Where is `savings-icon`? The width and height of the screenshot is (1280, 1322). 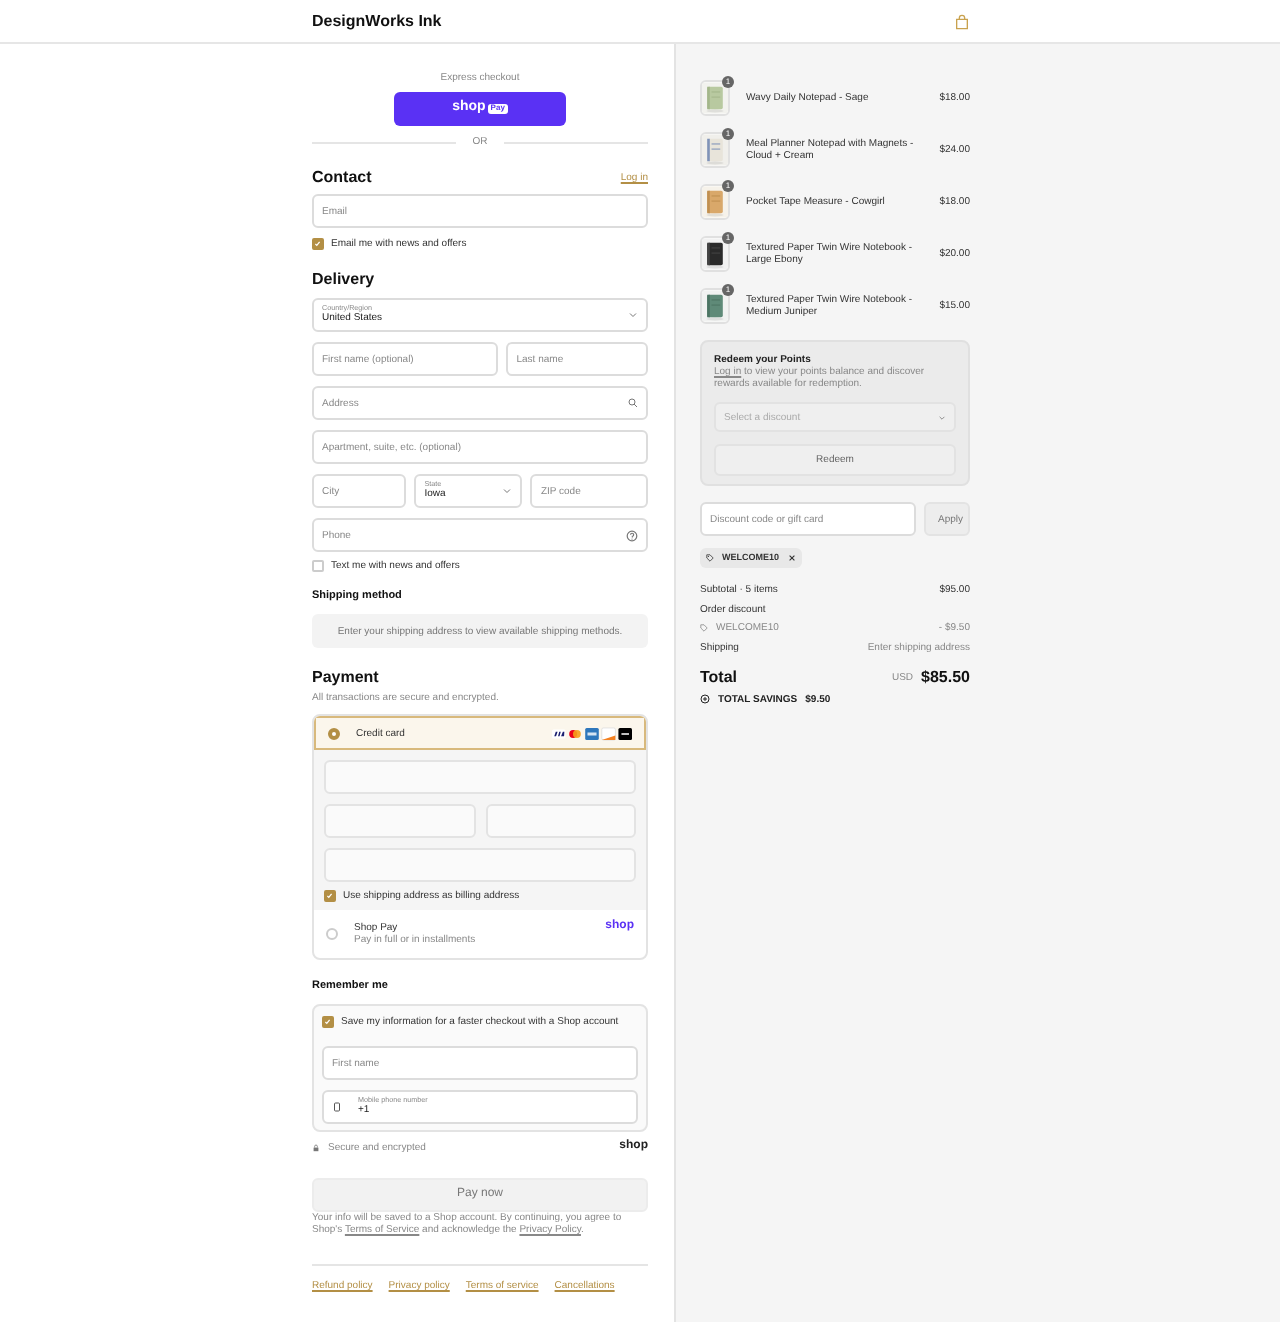
savings-icon is located at coordinates (705, 699).